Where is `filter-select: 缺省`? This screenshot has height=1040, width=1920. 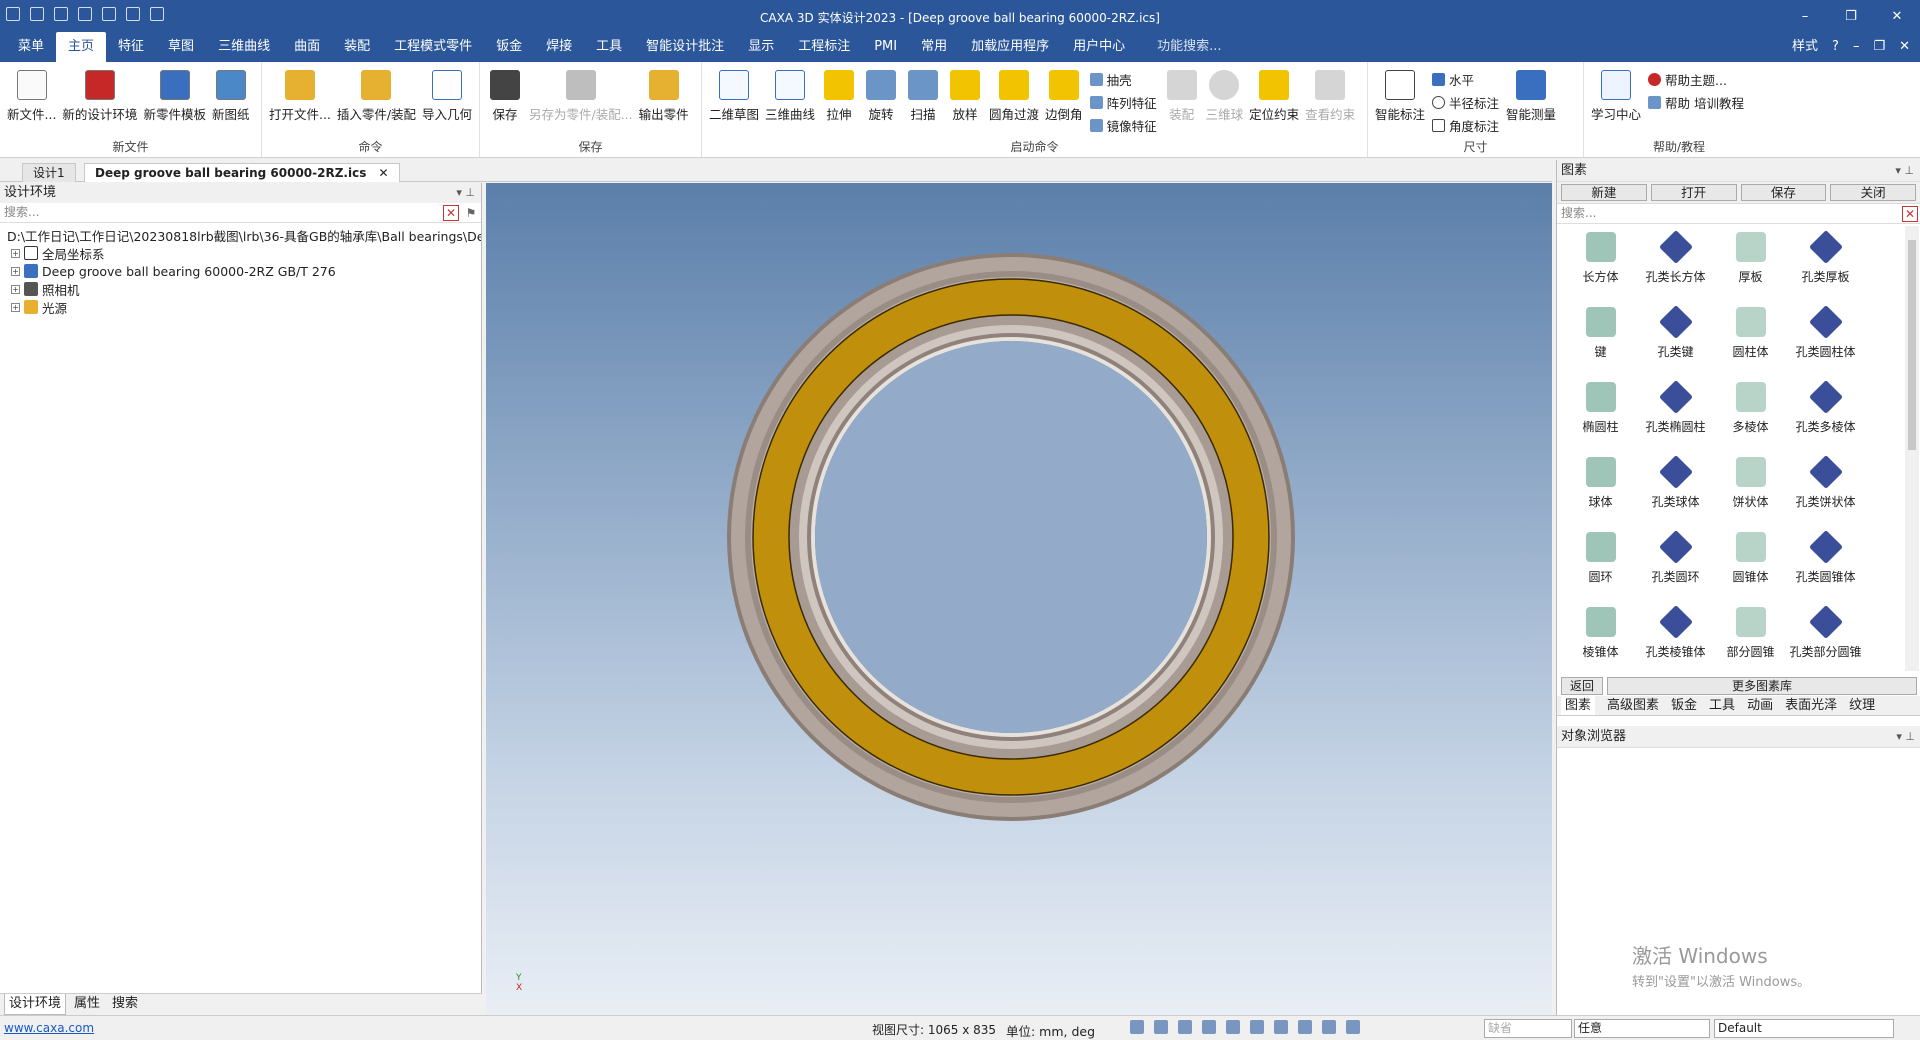 filter-select: 缺省 is located at coordinates (1528, 1028).